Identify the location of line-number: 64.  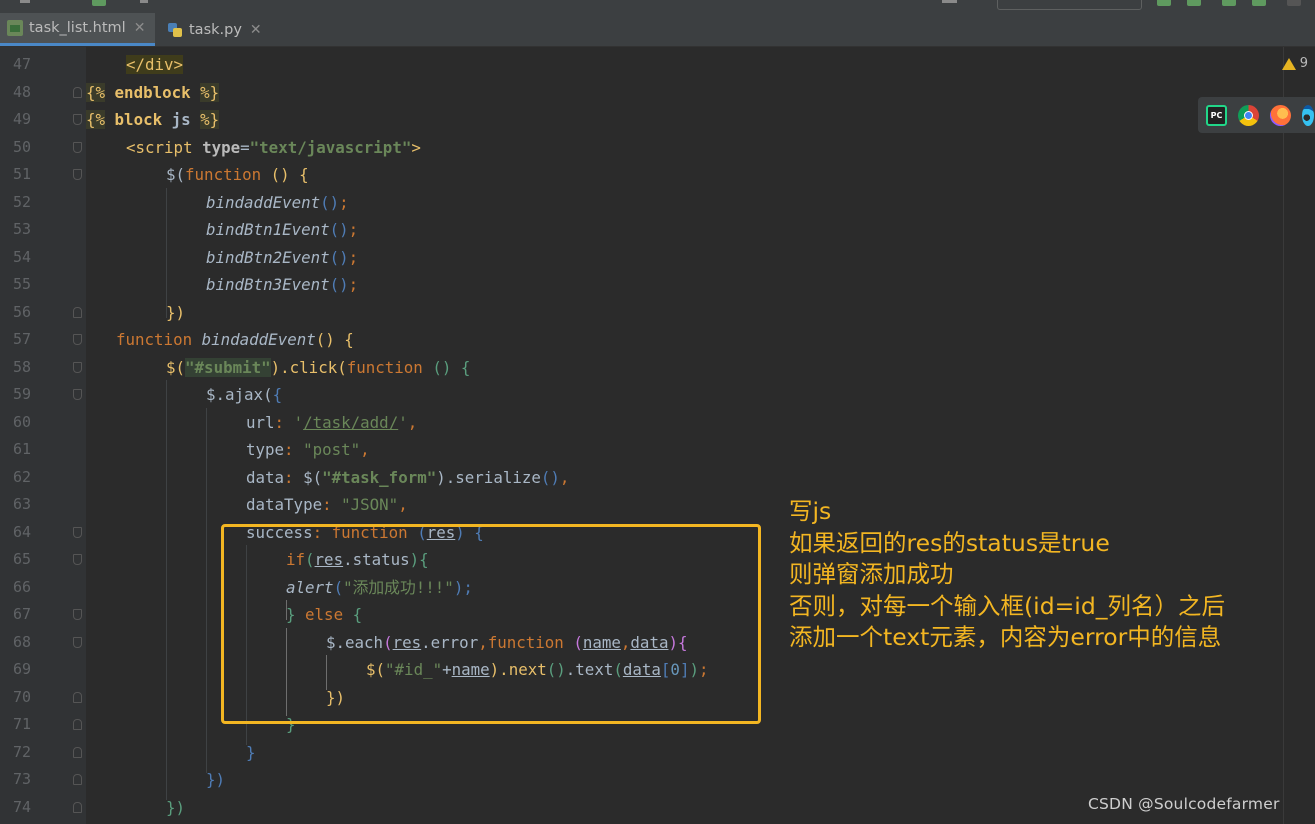
(21, 531).